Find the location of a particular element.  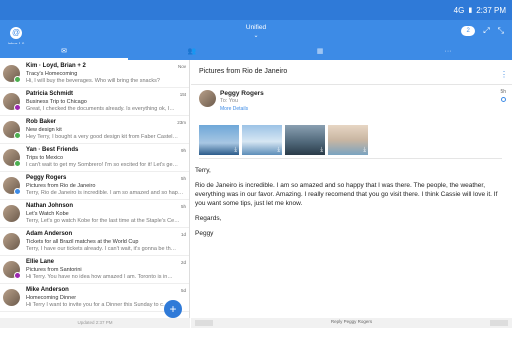

message-time: 1d is located at coordinates (183, 234).